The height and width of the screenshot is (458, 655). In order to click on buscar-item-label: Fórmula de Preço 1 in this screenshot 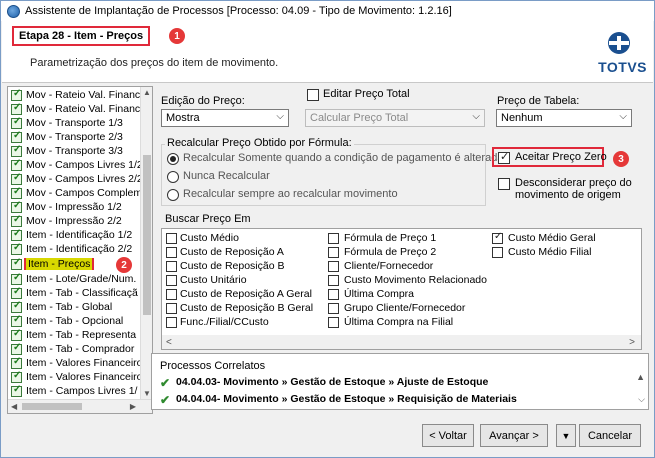, I will do `click(390, 238)`.